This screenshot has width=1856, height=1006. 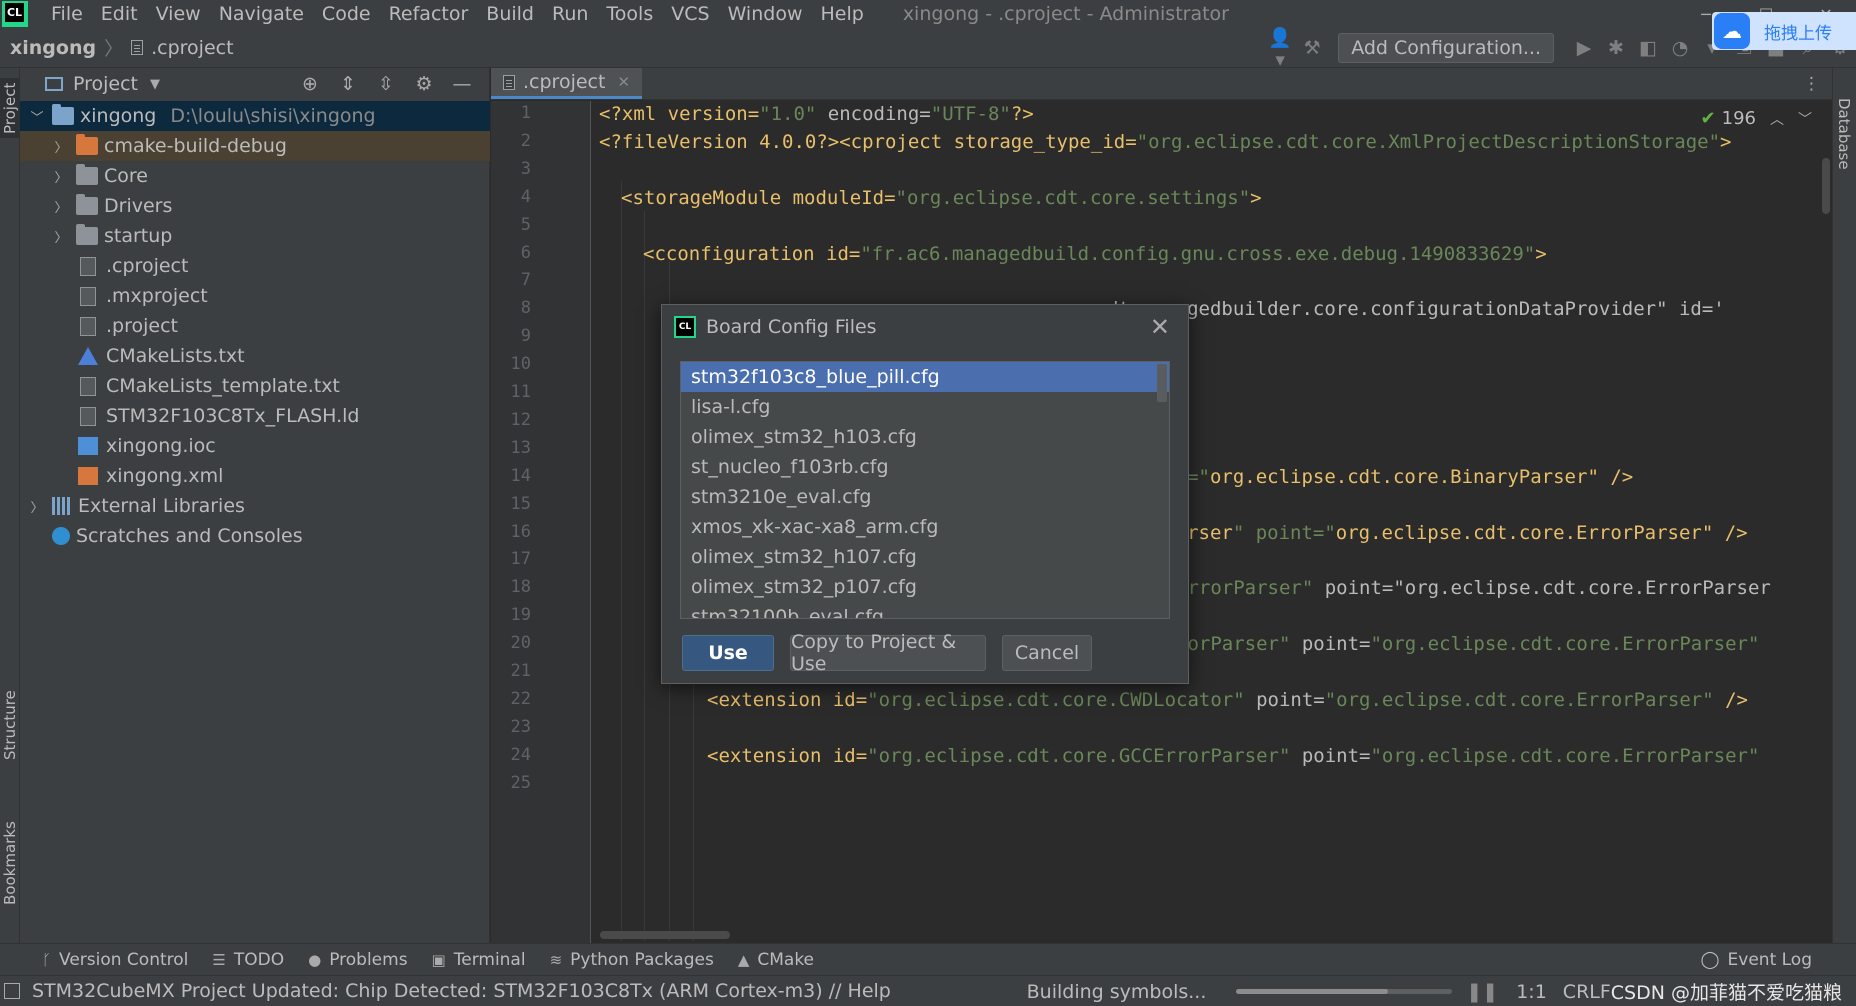 I want to click on board-config-item: stm3210e_eval.cfg, so click(x=925, y=497).